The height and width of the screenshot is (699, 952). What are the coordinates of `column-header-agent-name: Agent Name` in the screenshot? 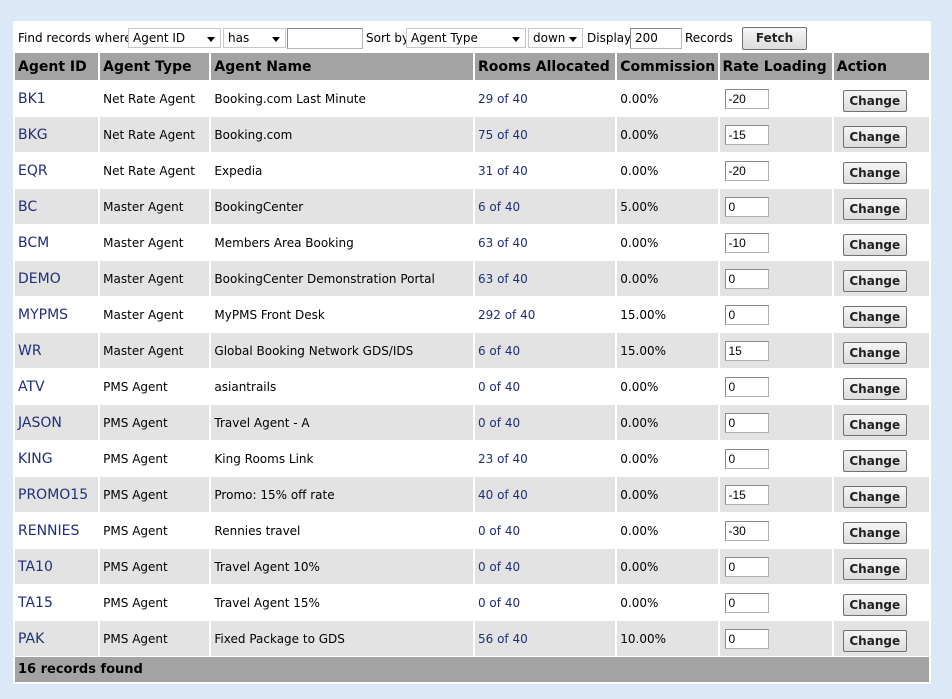 It's located at (342, 67).